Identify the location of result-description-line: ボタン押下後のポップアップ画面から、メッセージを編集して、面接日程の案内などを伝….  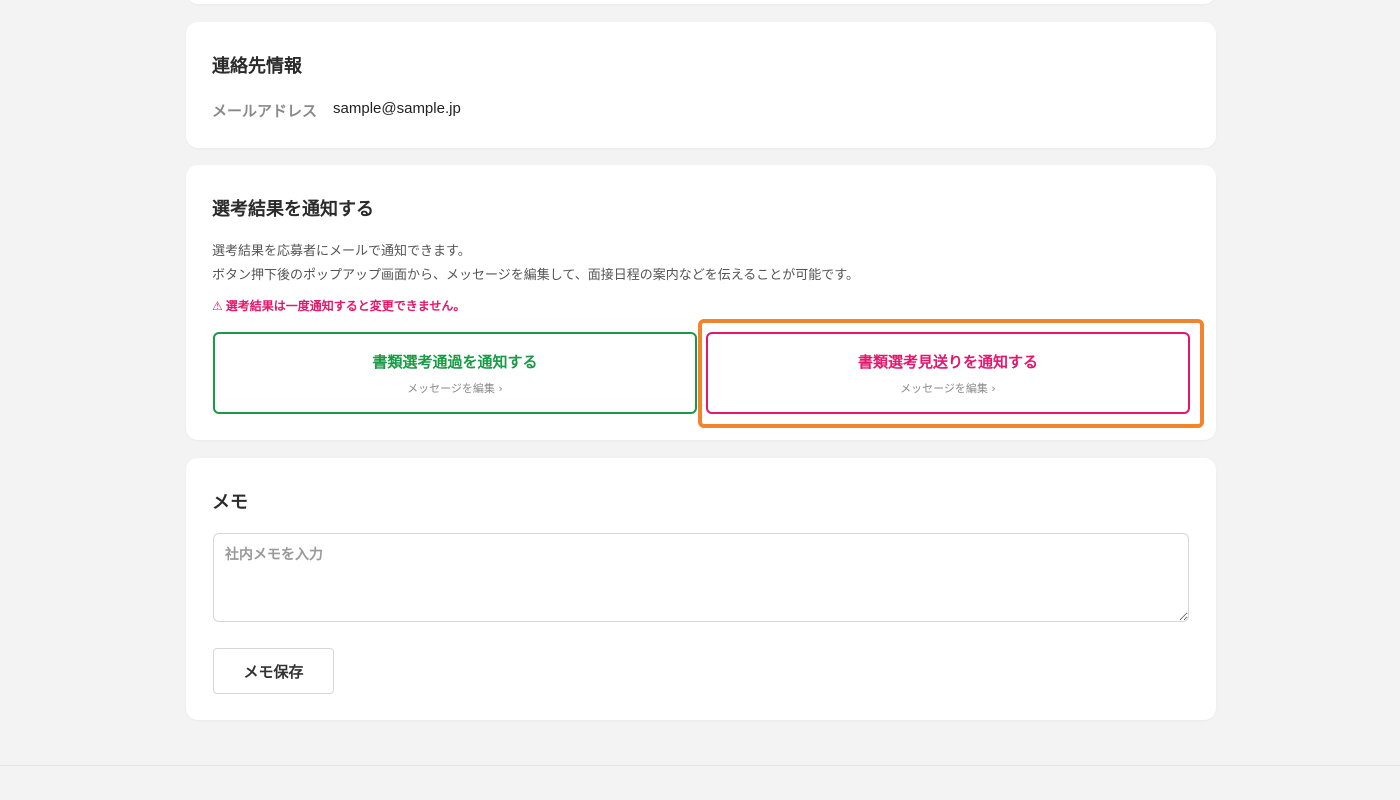
(536, 275).